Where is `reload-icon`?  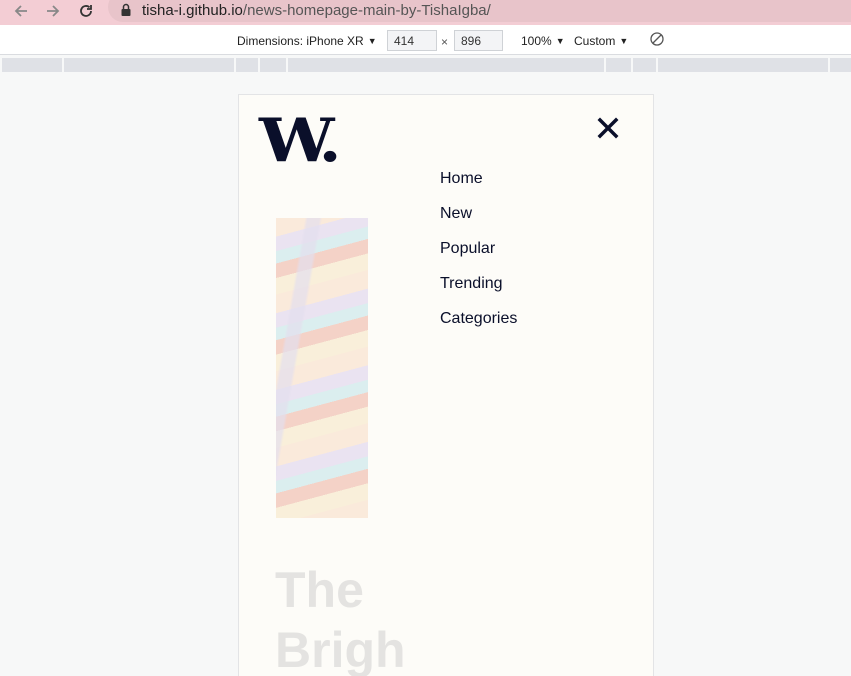 reload-icon is located at coordinates (86, 11).